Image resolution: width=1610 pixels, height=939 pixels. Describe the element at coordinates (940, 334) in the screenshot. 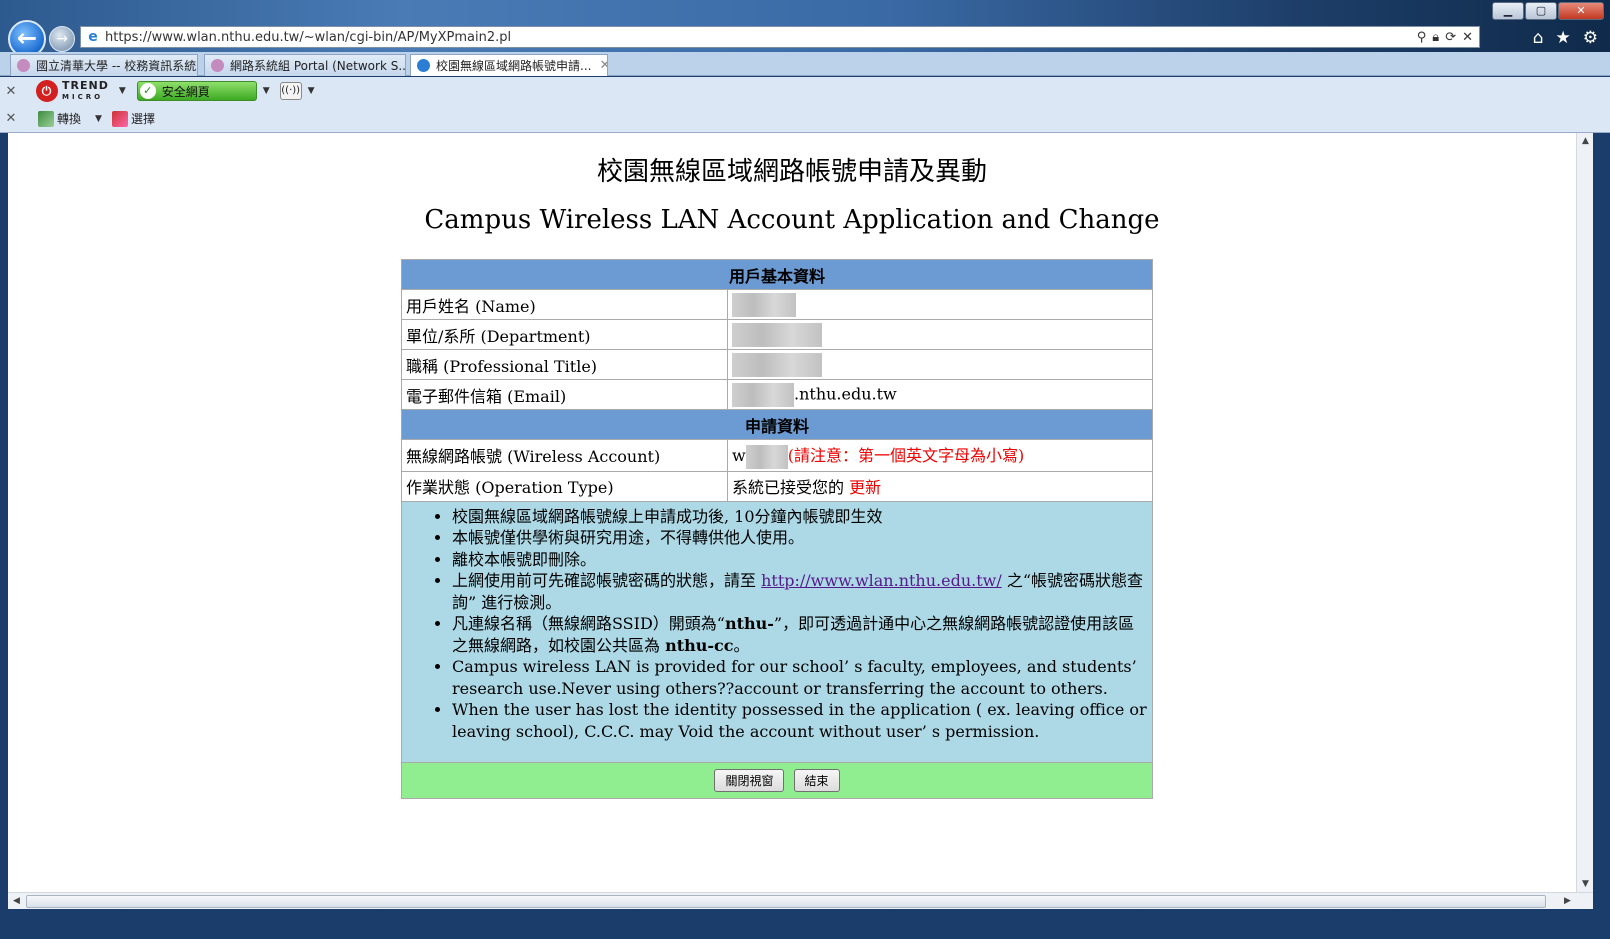

I see `department-value` at that location.